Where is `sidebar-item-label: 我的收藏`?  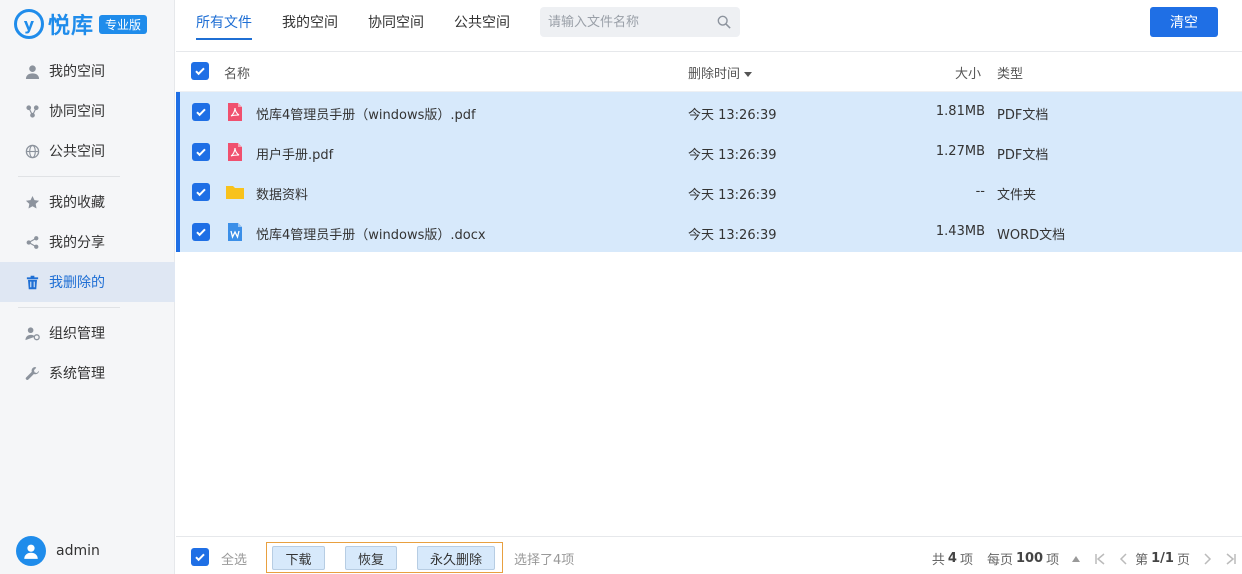 sidebar-item-label: 我的收藏 is located at coordinates (77, 203).